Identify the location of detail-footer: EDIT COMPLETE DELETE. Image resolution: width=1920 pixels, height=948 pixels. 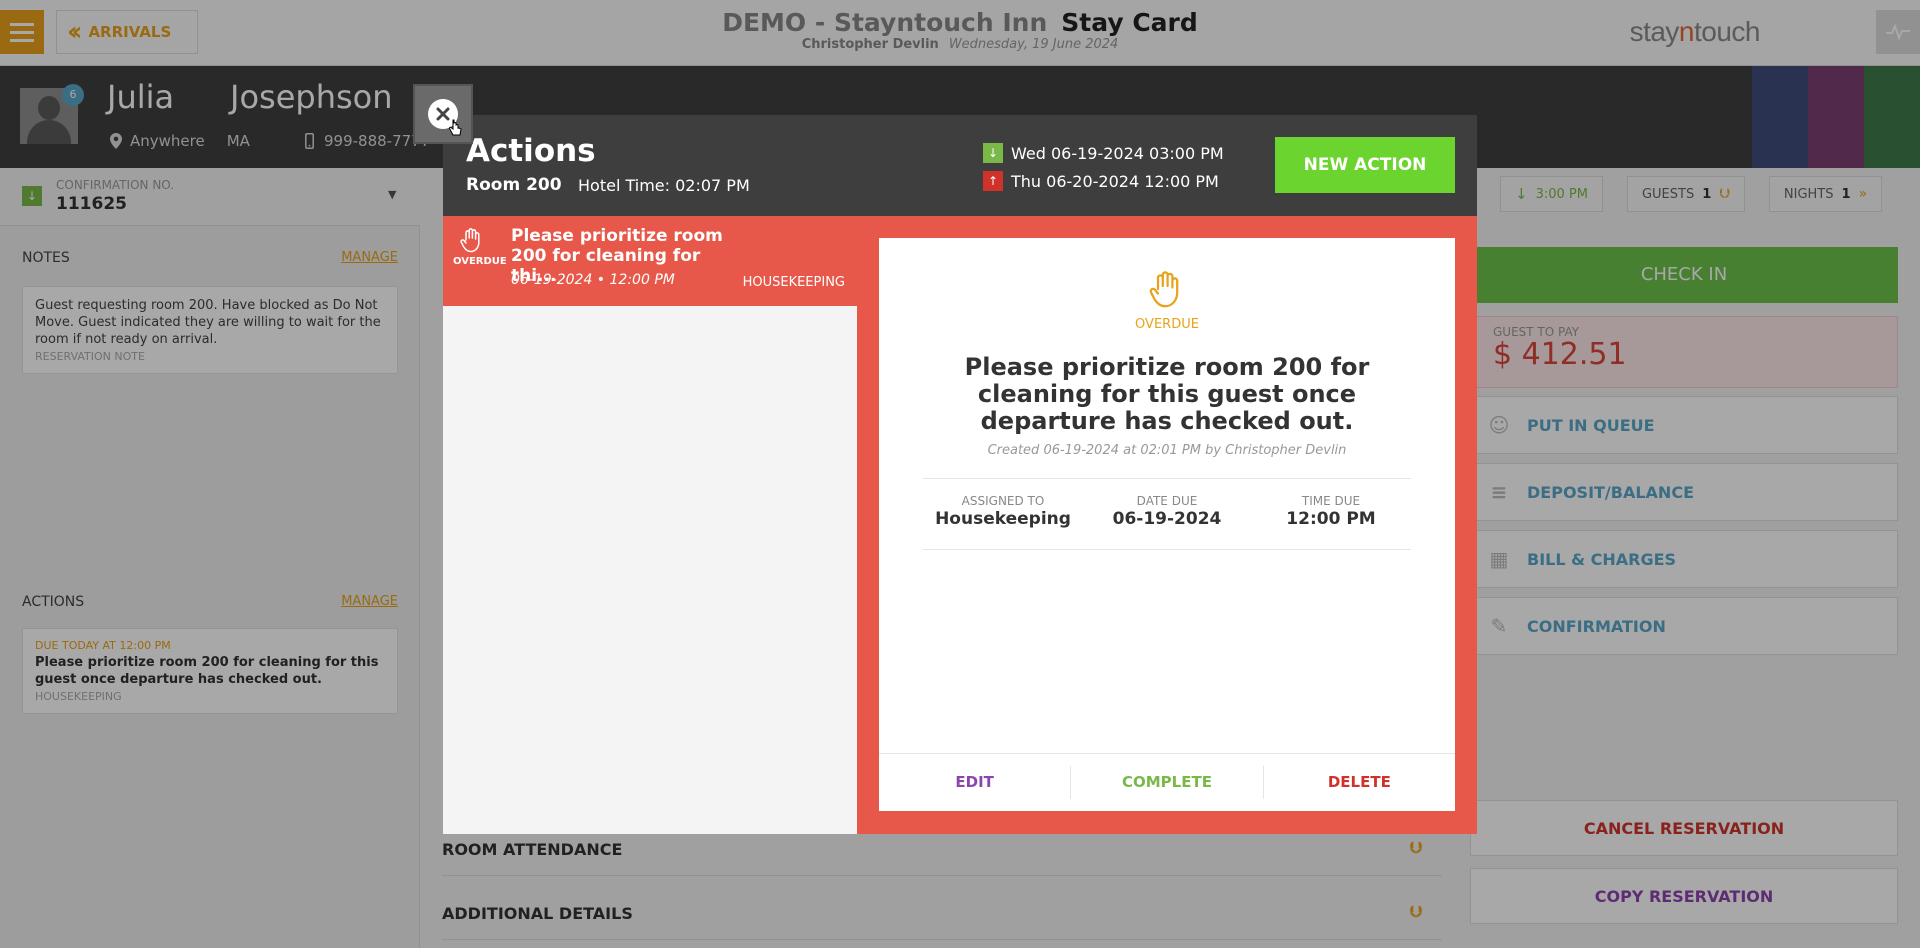
(1167, 782).